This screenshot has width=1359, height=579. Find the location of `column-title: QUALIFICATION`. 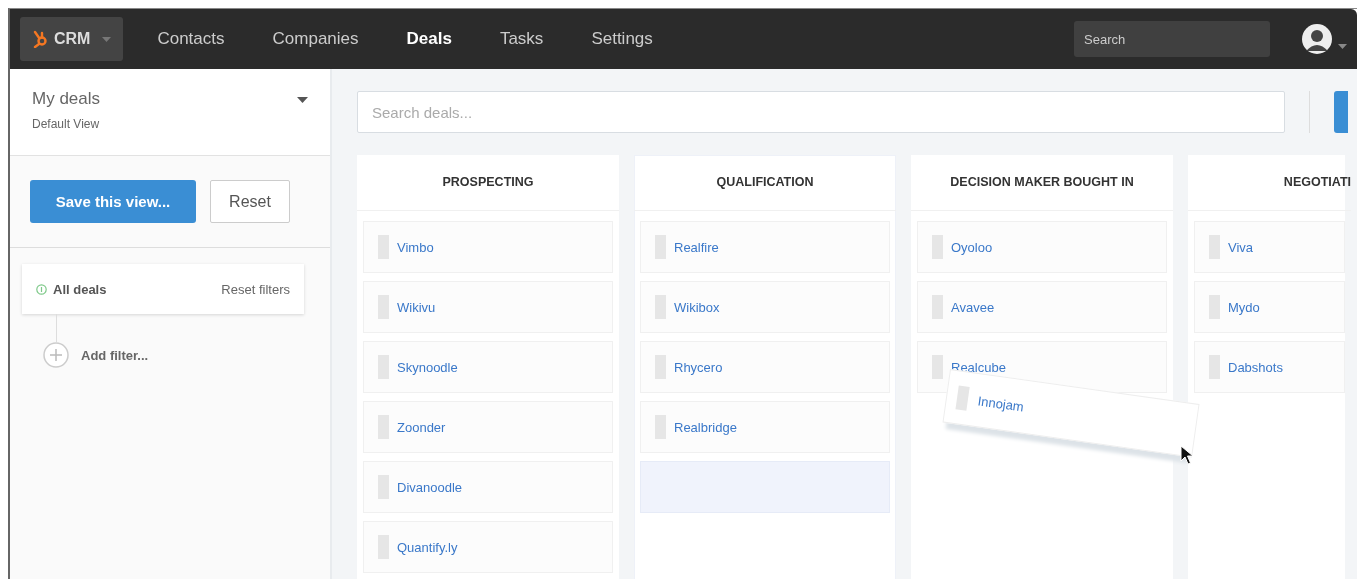

column-title: QUALIFICATION is located at coordinates (765, 183).